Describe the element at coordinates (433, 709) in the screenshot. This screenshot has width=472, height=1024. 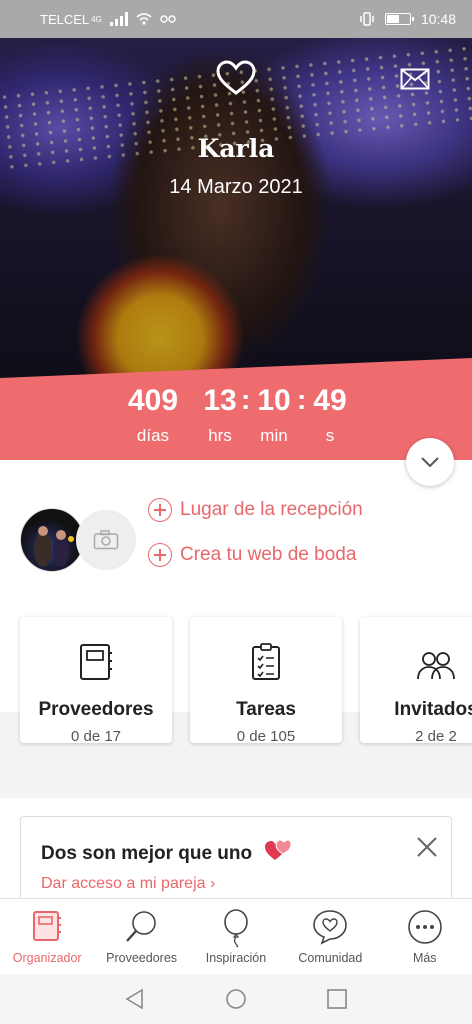
I see `card-title: Invitados` at that location.